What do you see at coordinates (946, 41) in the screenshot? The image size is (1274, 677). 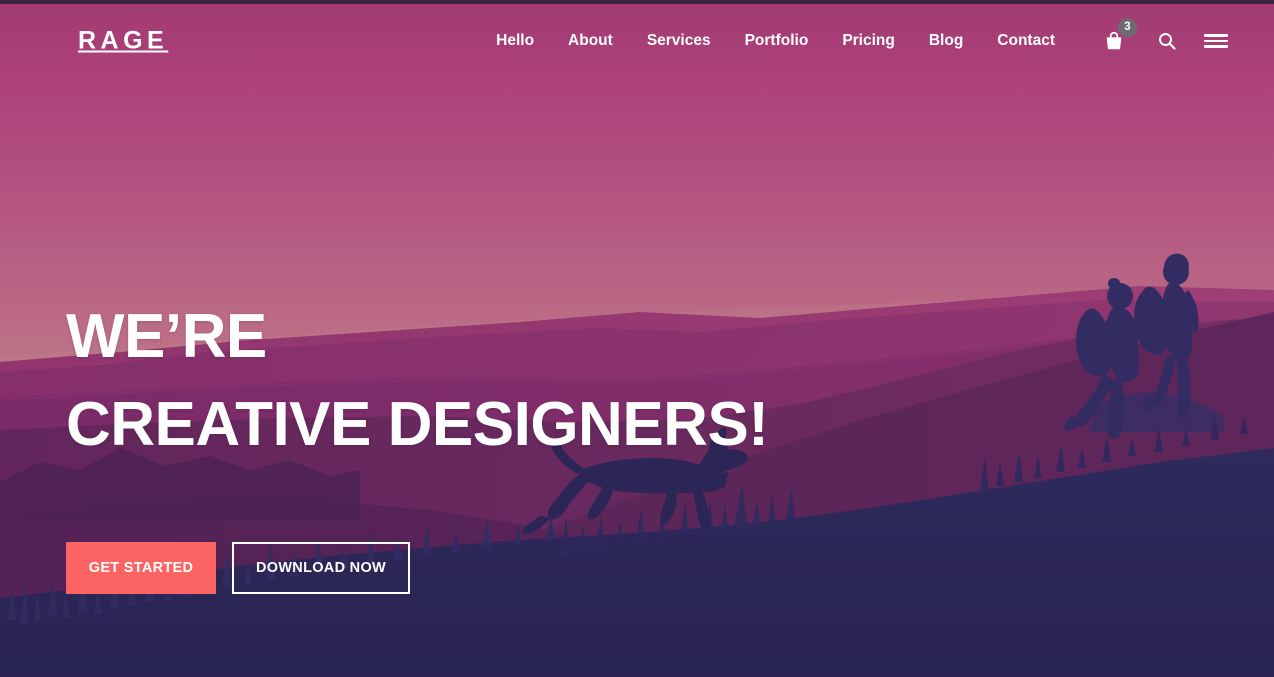 I see `nav-link-blog: Blog` at bounding box center [946, 41].